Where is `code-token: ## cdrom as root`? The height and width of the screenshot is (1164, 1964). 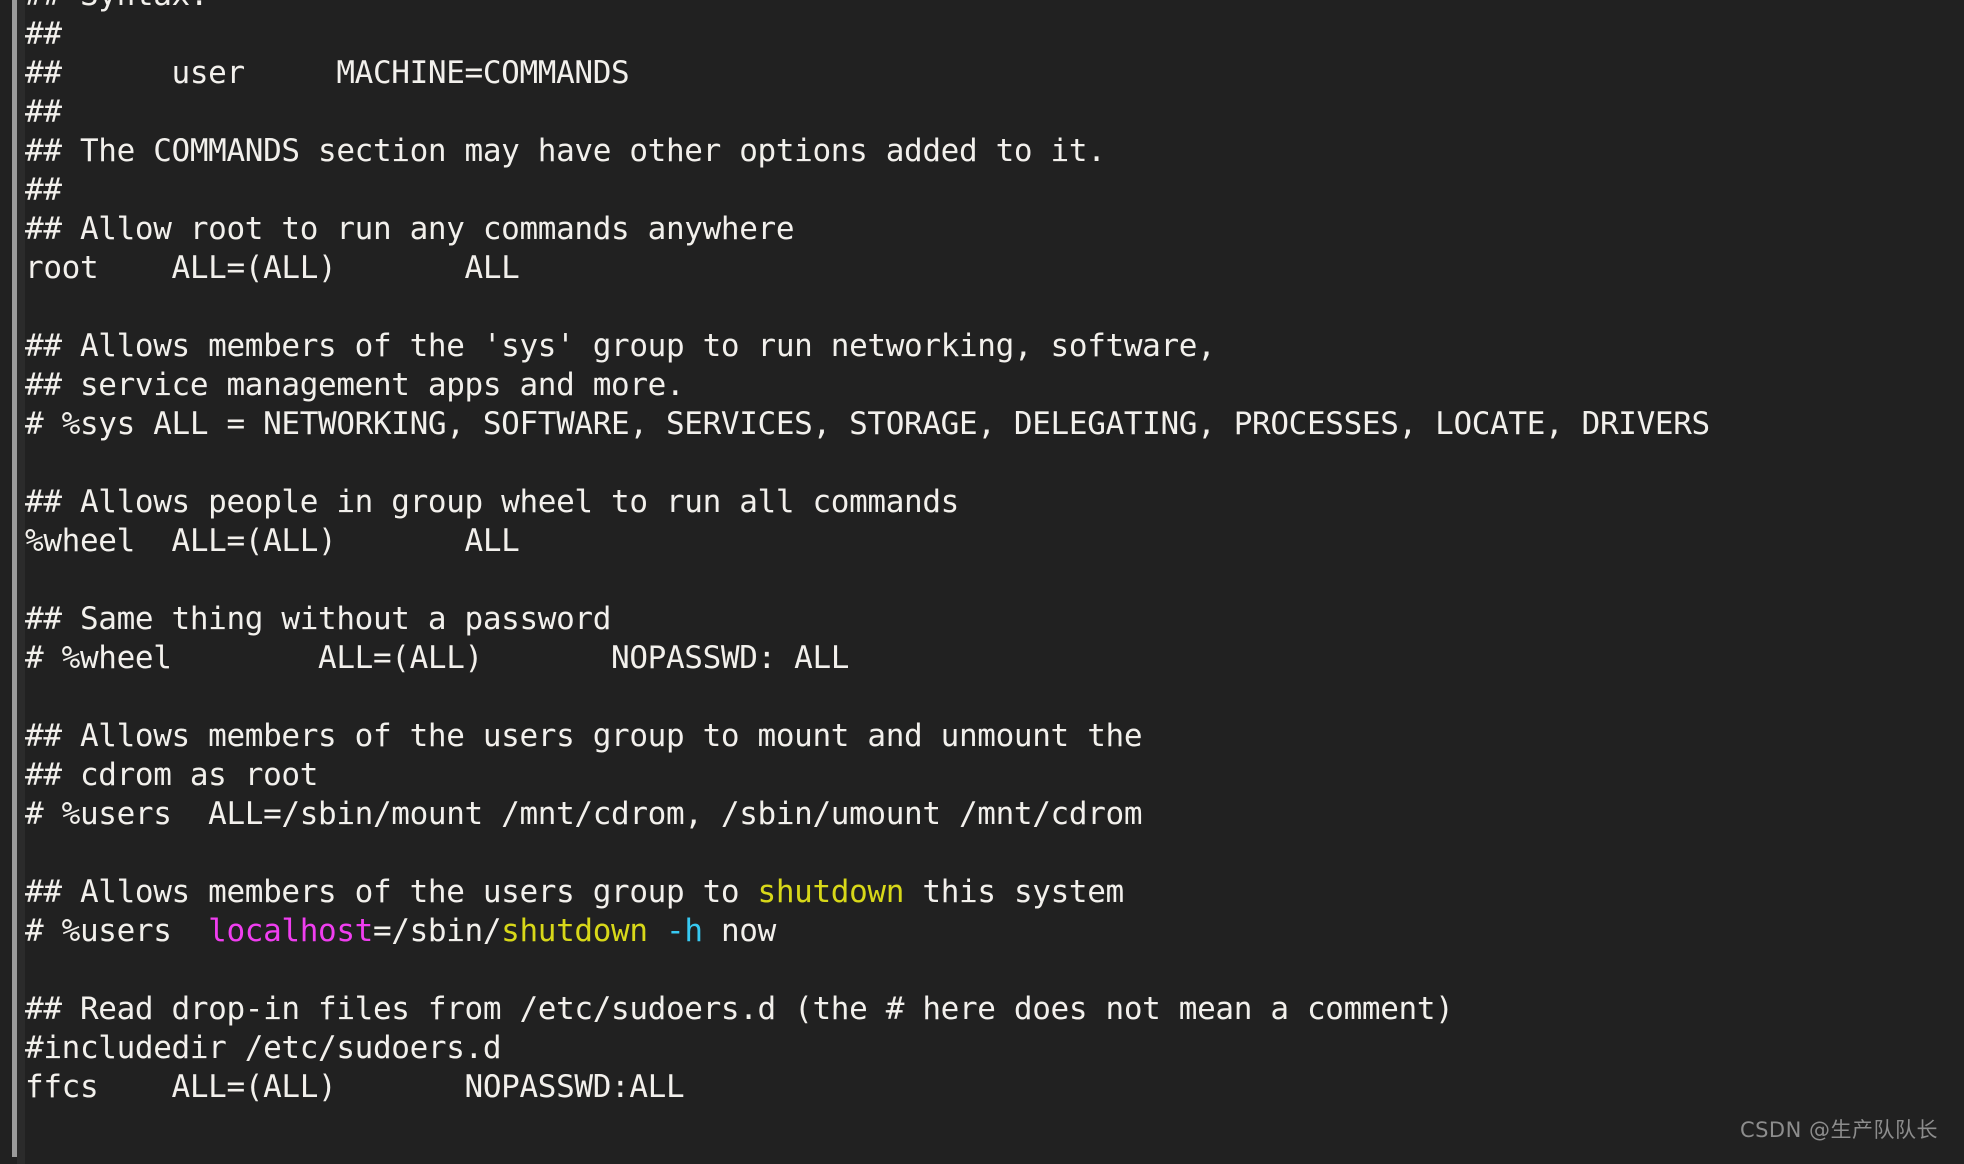
code-token: ## cdrom as root is located at coordinates (172, 775).